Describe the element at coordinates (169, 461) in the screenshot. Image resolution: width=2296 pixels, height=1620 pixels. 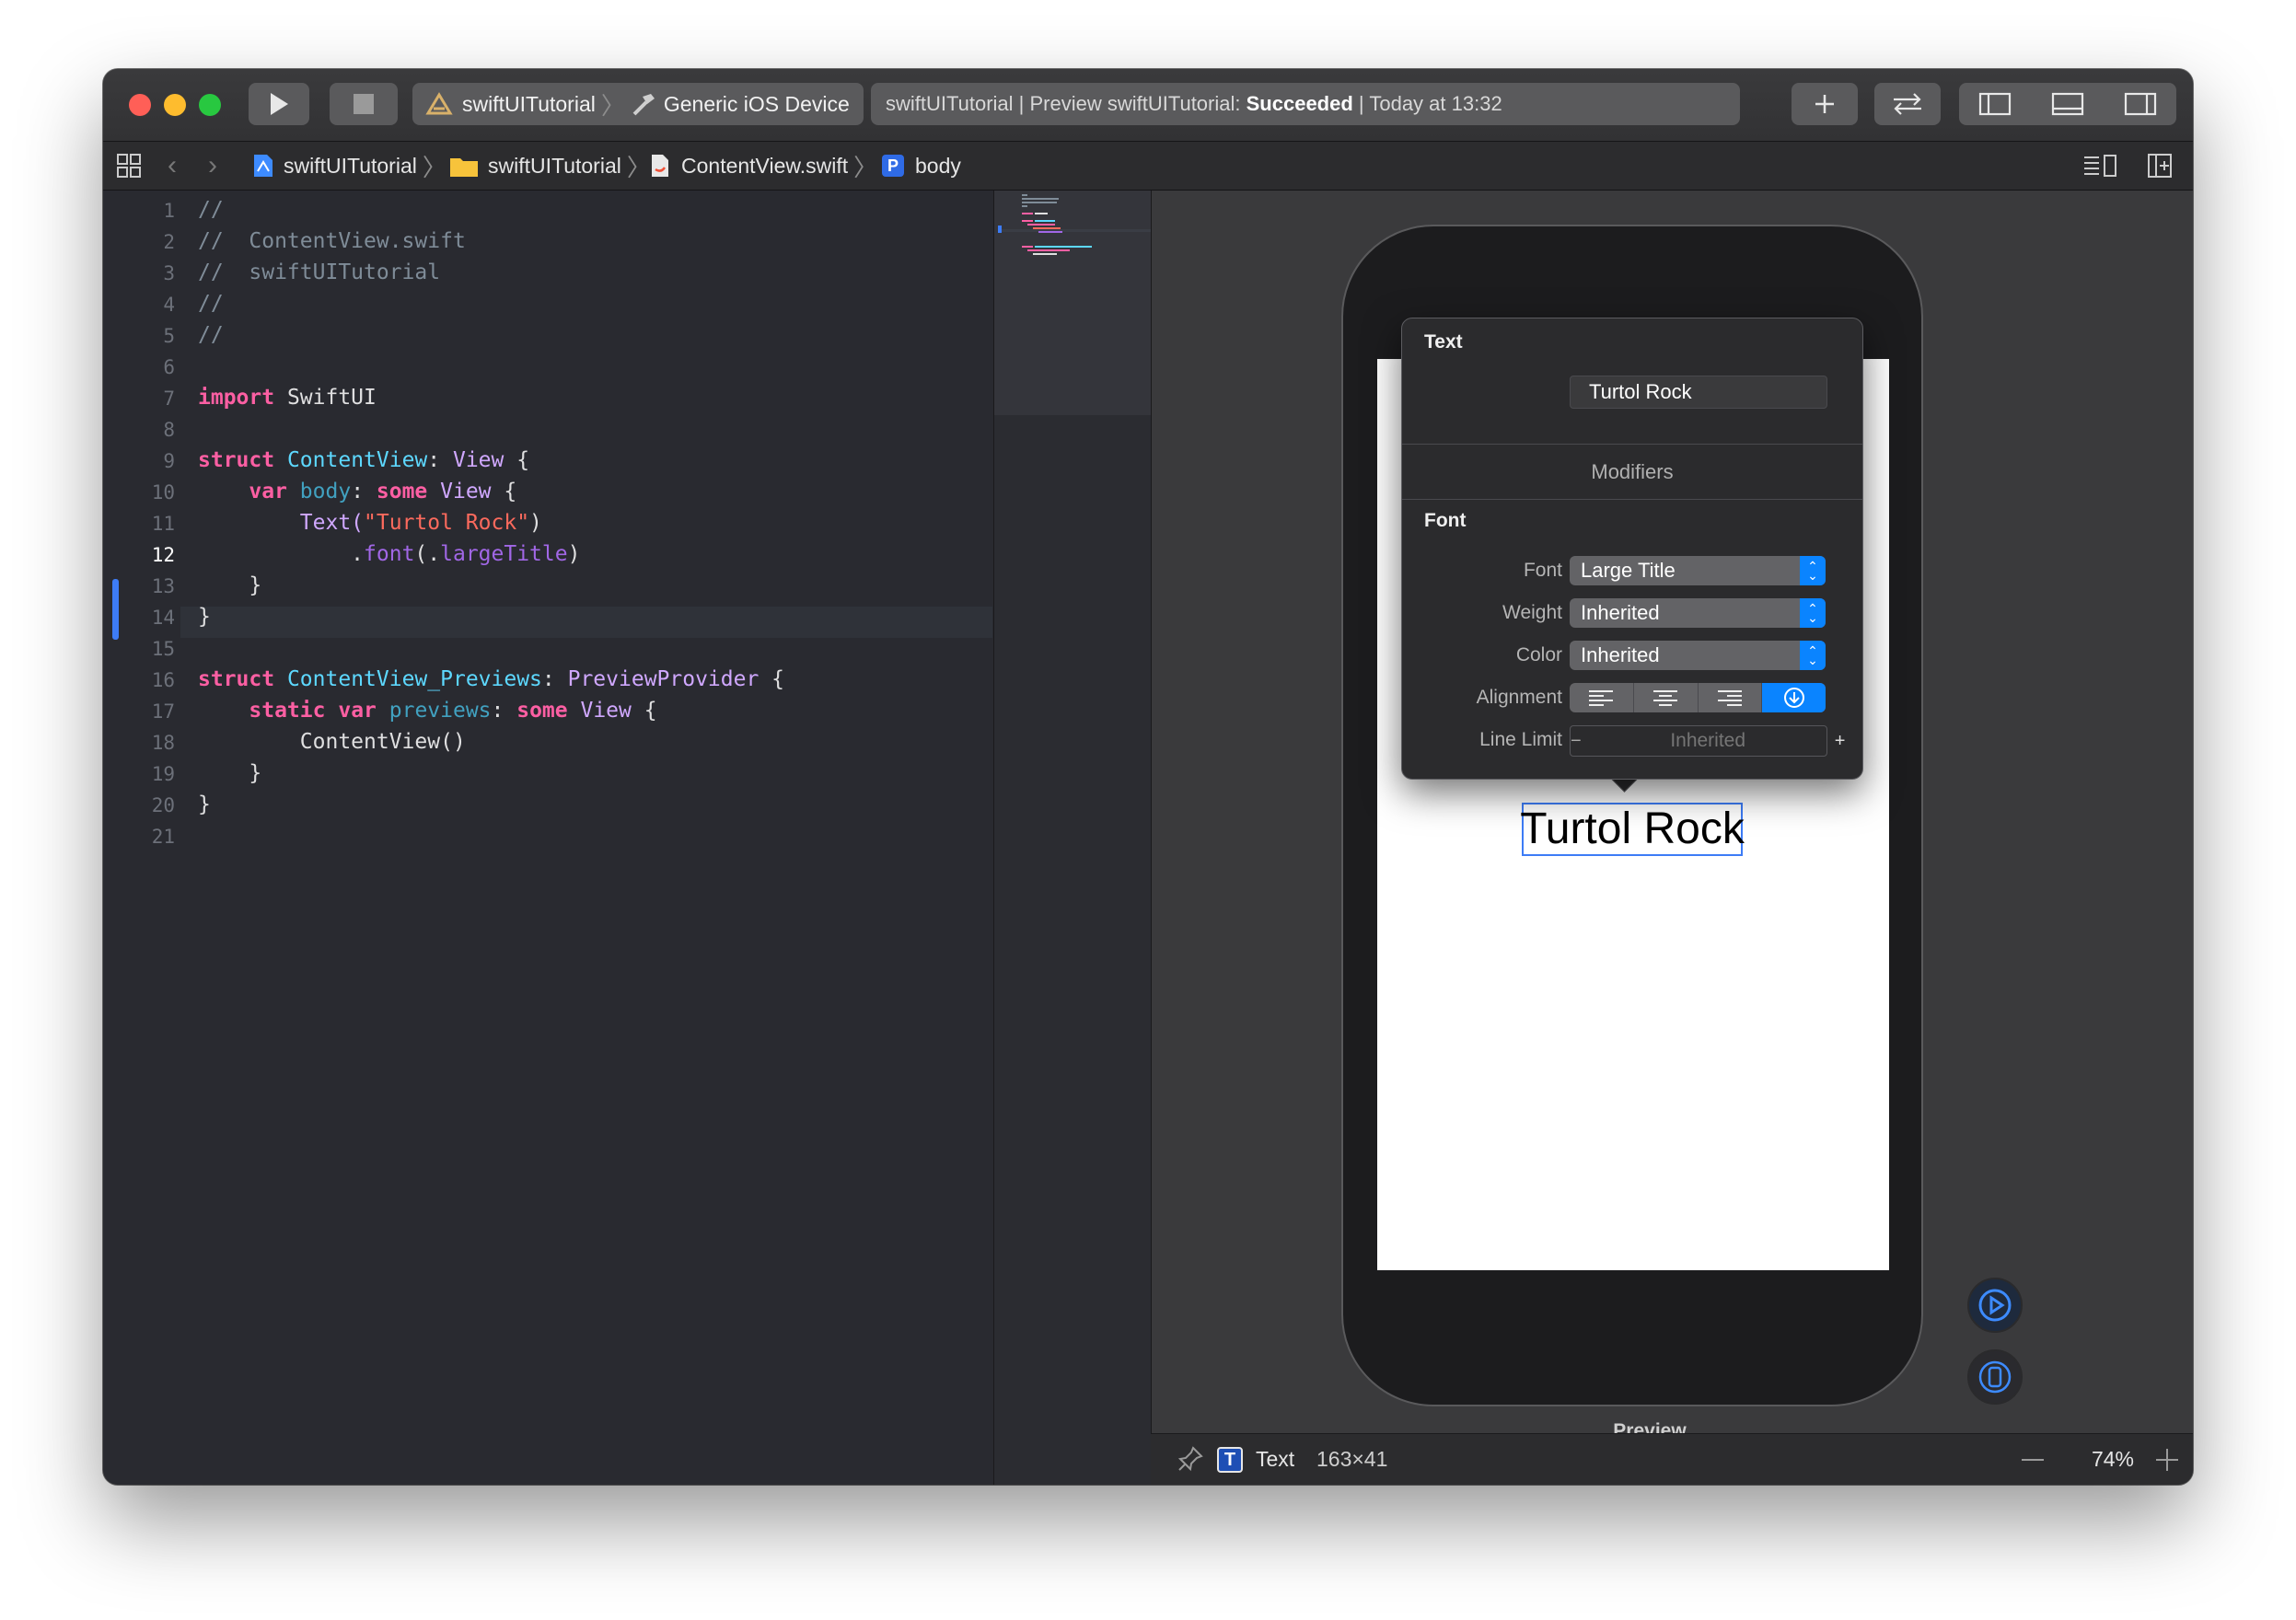
I see `line-number: 9` at that location.